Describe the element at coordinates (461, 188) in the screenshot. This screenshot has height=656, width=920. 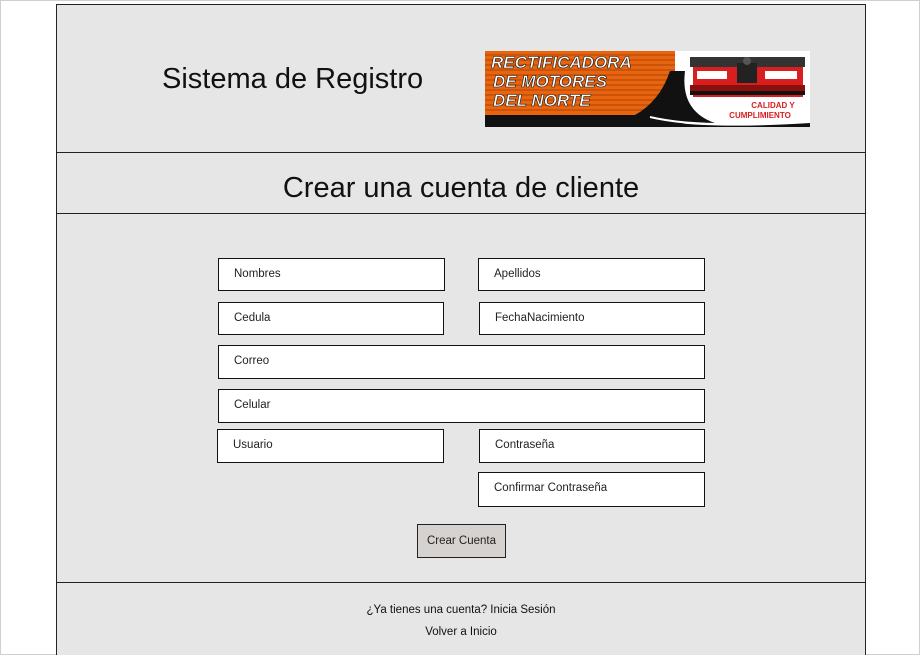
I see `form-title: Crear una cuenta de cliente` at that location.